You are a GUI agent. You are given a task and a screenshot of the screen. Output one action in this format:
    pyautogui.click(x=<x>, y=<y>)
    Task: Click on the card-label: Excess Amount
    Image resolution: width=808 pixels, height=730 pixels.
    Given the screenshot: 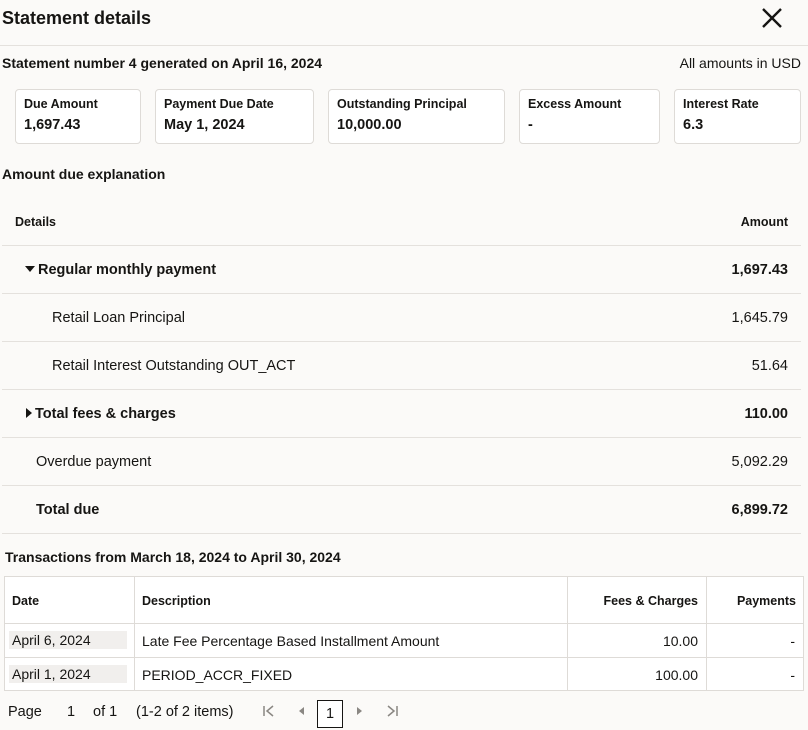 What is the action you would take?
    pyautogui.click(x=575, y=104)
    